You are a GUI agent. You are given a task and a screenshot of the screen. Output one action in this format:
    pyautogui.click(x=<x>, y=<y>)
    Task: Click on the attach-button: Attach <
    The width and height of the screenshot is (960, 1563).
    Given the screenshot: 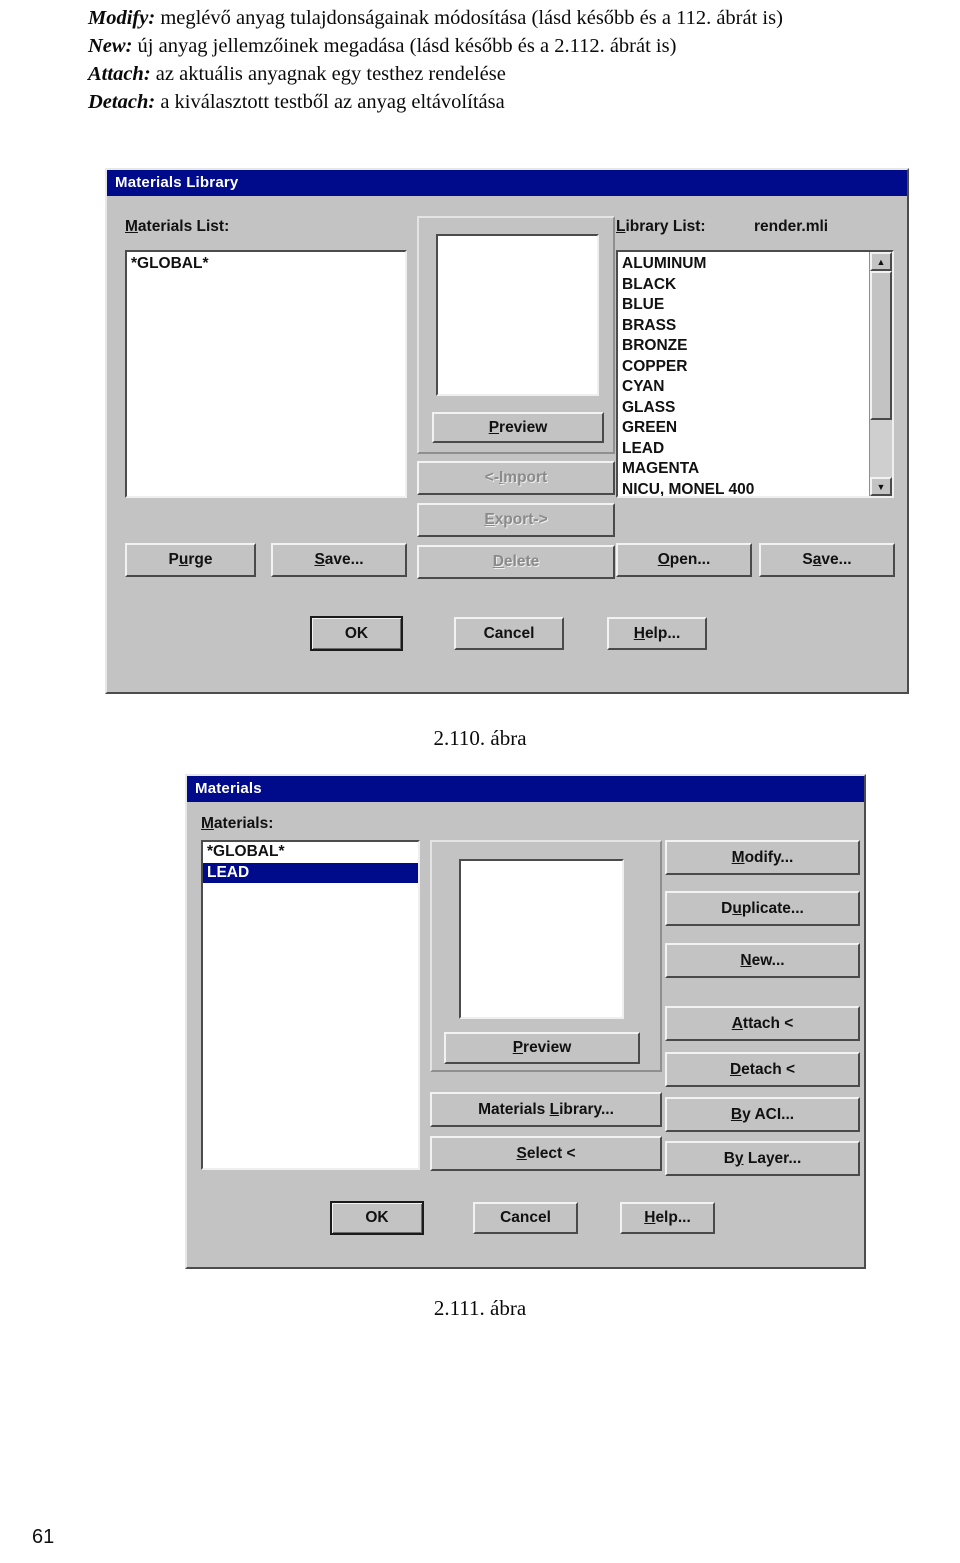 What is the action you would take?
    pyautogui.click(x=762, y=1023)
    